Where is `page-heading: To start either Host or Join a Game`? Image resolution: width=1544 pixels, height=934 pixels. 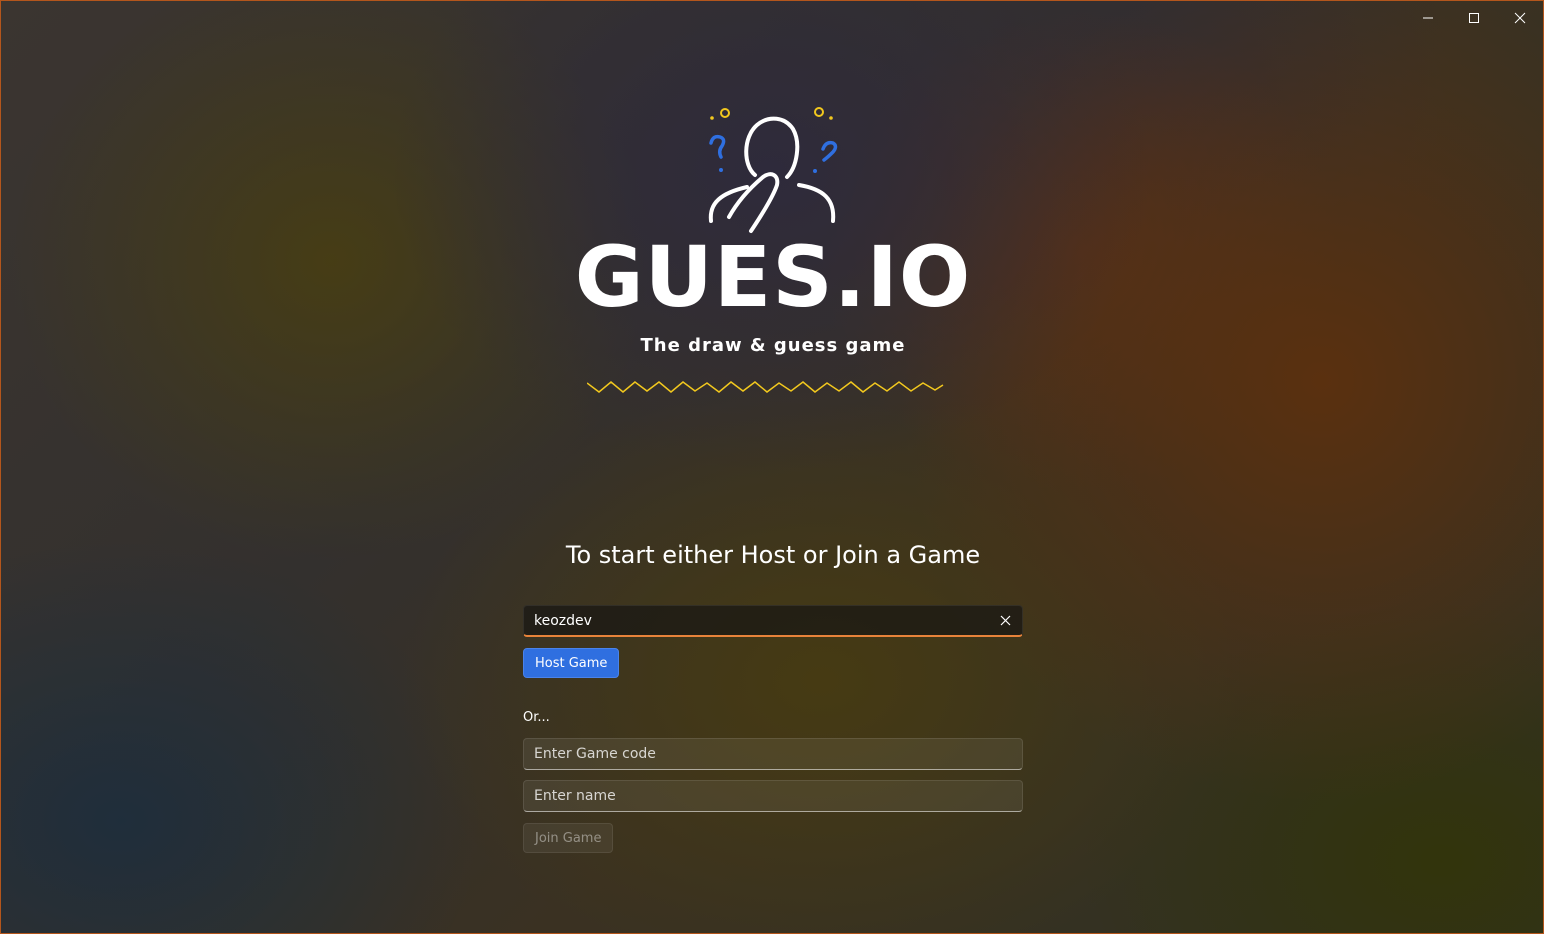
page-heading: To start either Host or Join a Game is located at coordinates (773, 555).